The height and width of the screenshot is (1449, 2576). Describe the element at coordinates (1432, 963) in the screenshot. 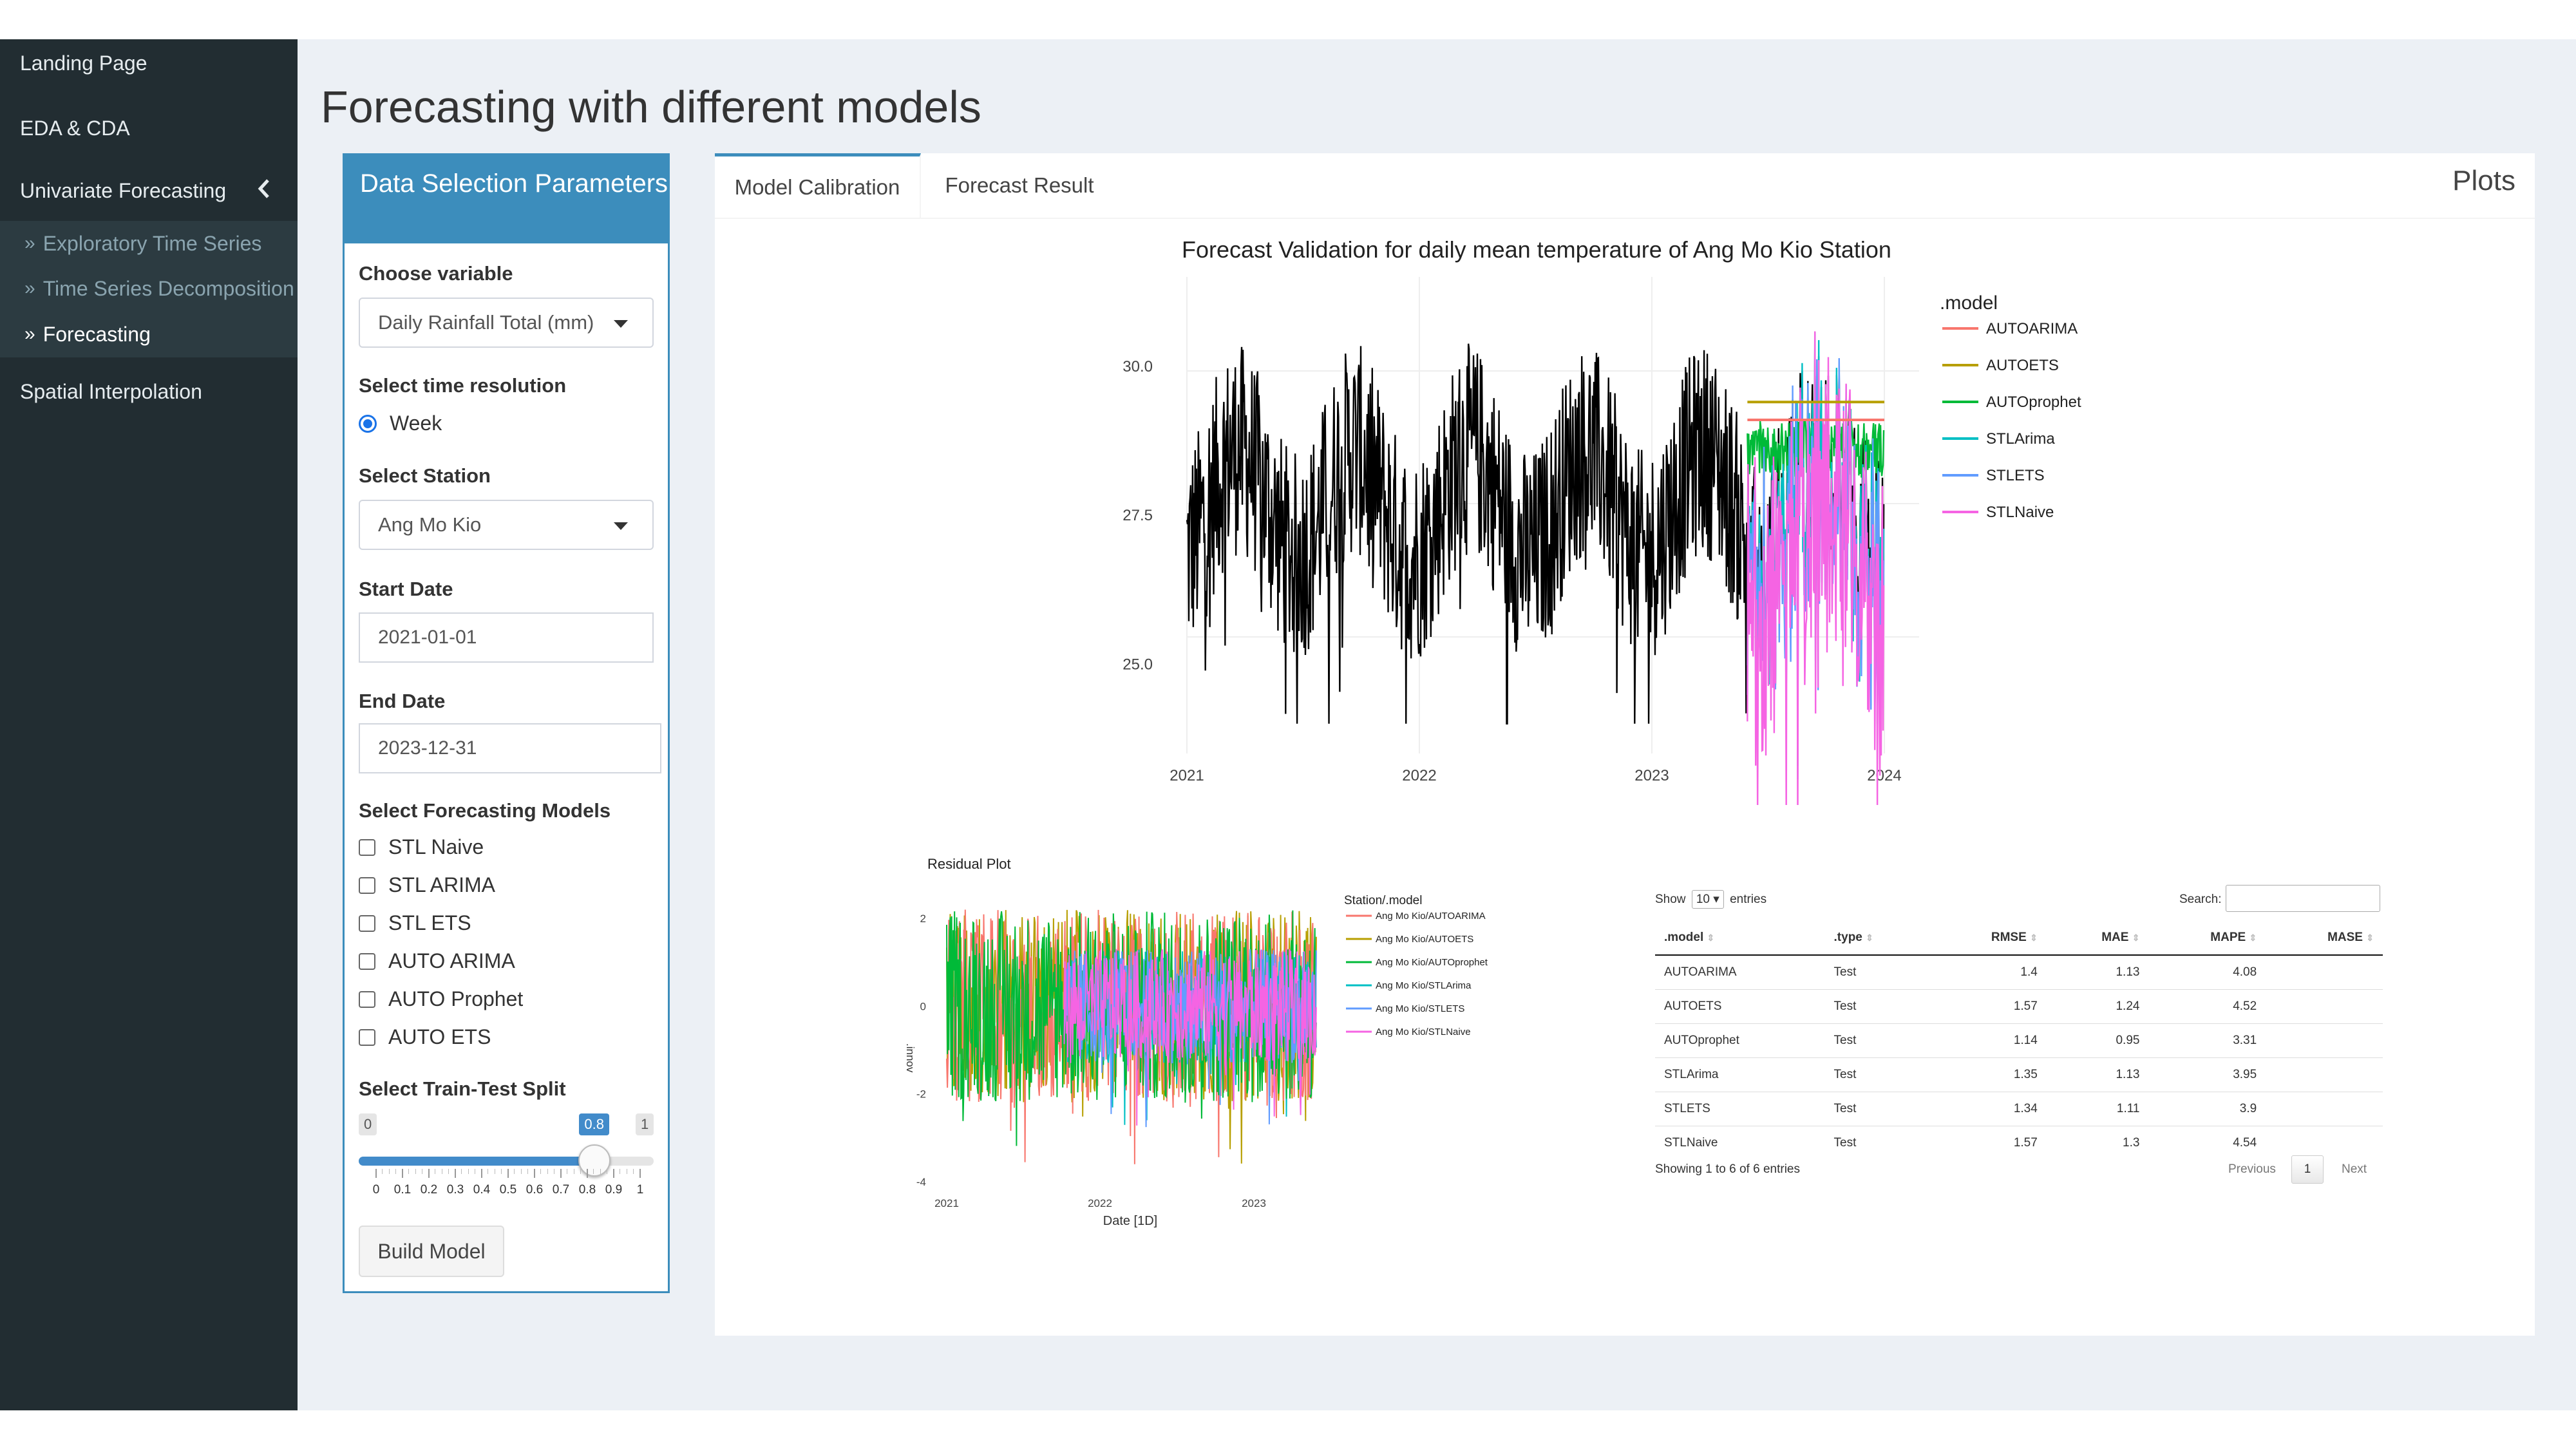

I see `legend-label: Ang Mo Kio/AUTOprophet` at that location.